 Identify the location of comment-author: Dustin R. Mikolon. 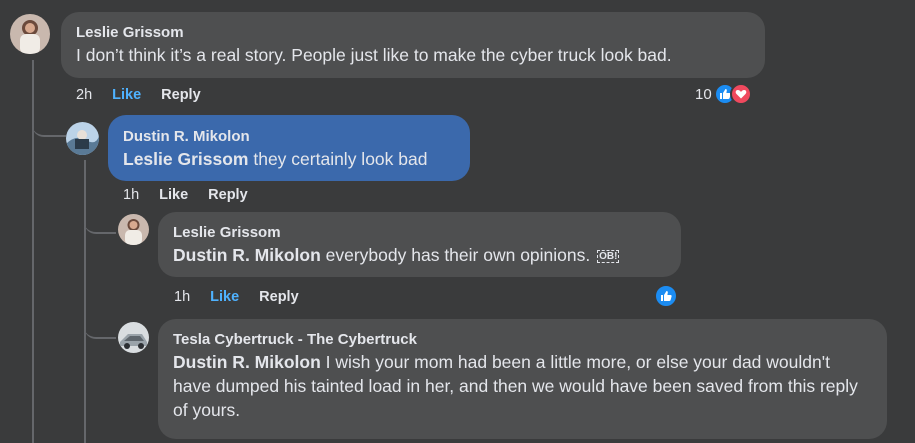
(289, 137).